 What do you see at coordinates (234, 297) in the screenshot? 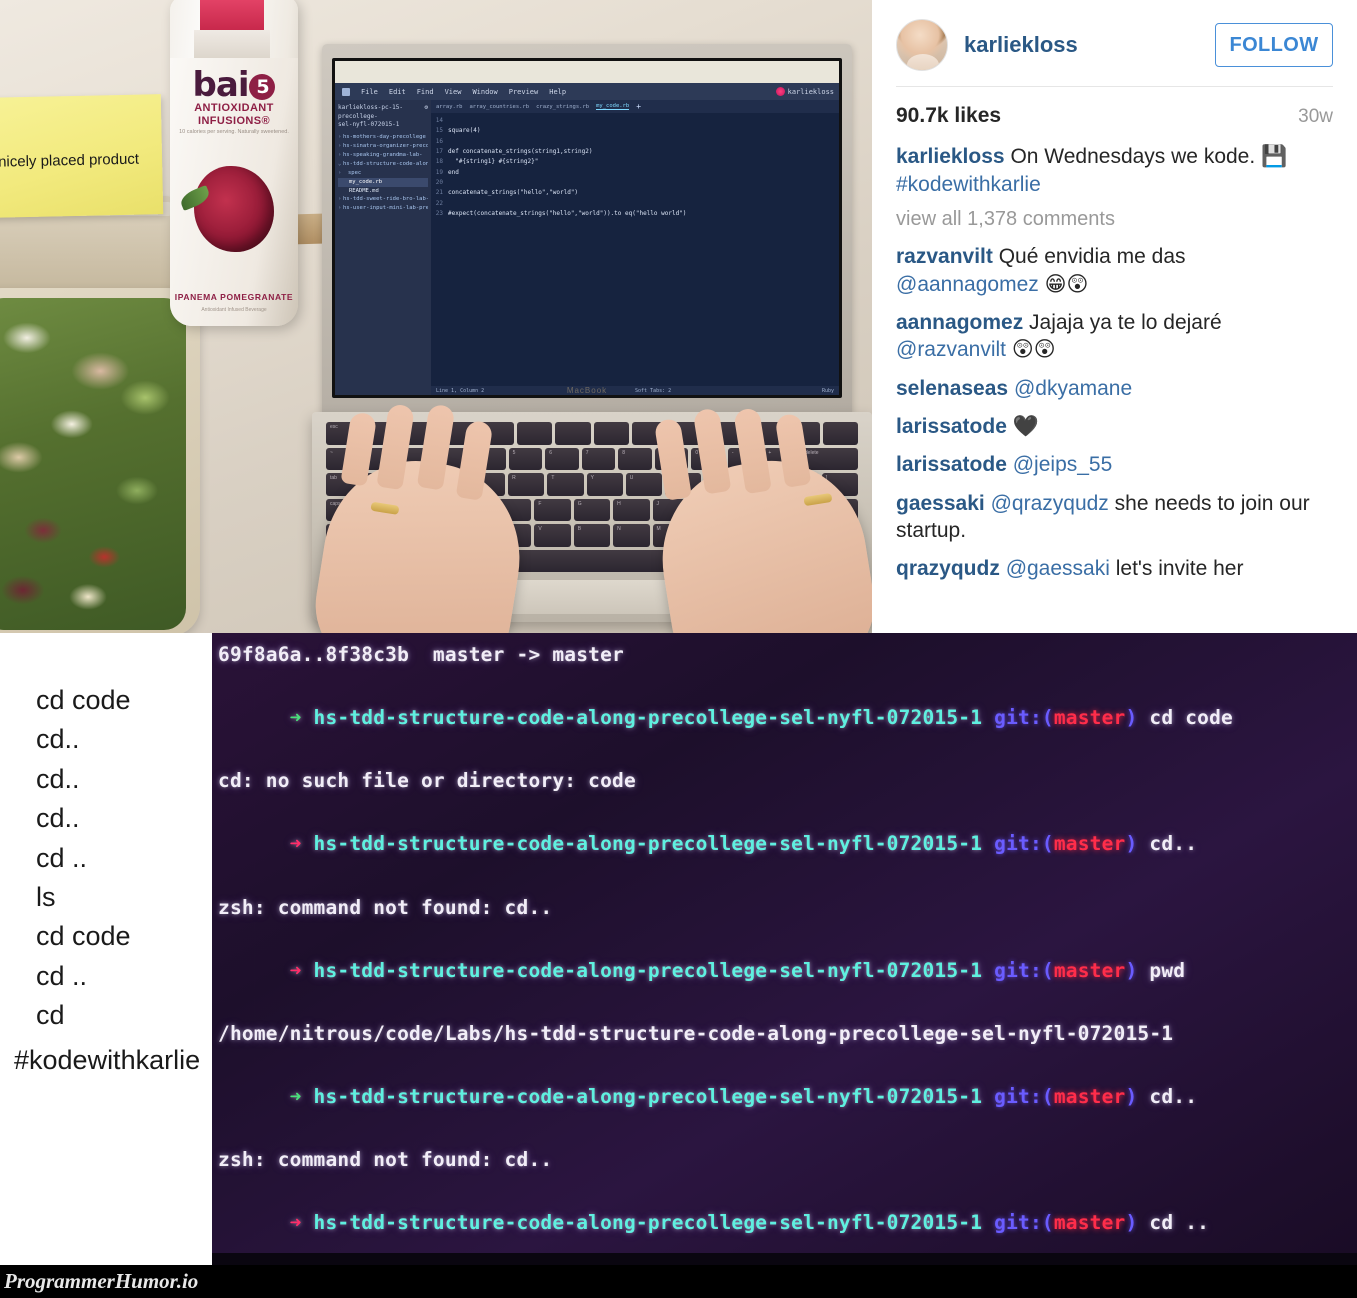
I see `bottle-flavor: IPANEMA POMEGRANATE` at bounding box center [234, 297].